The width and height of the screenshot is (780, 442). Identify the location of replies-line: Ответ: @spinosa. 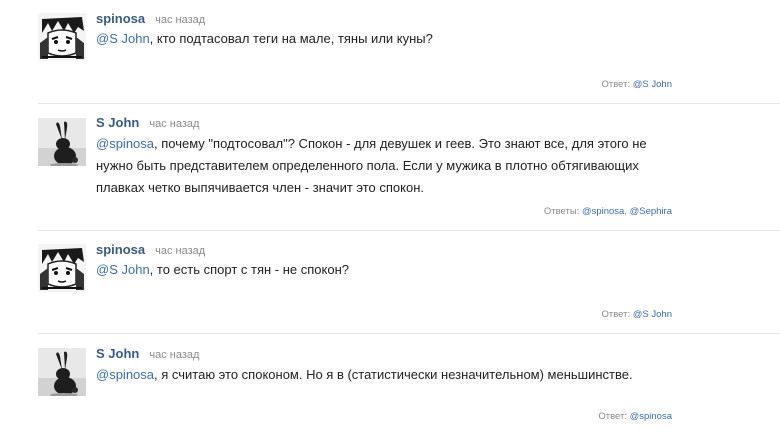
(635, 416).